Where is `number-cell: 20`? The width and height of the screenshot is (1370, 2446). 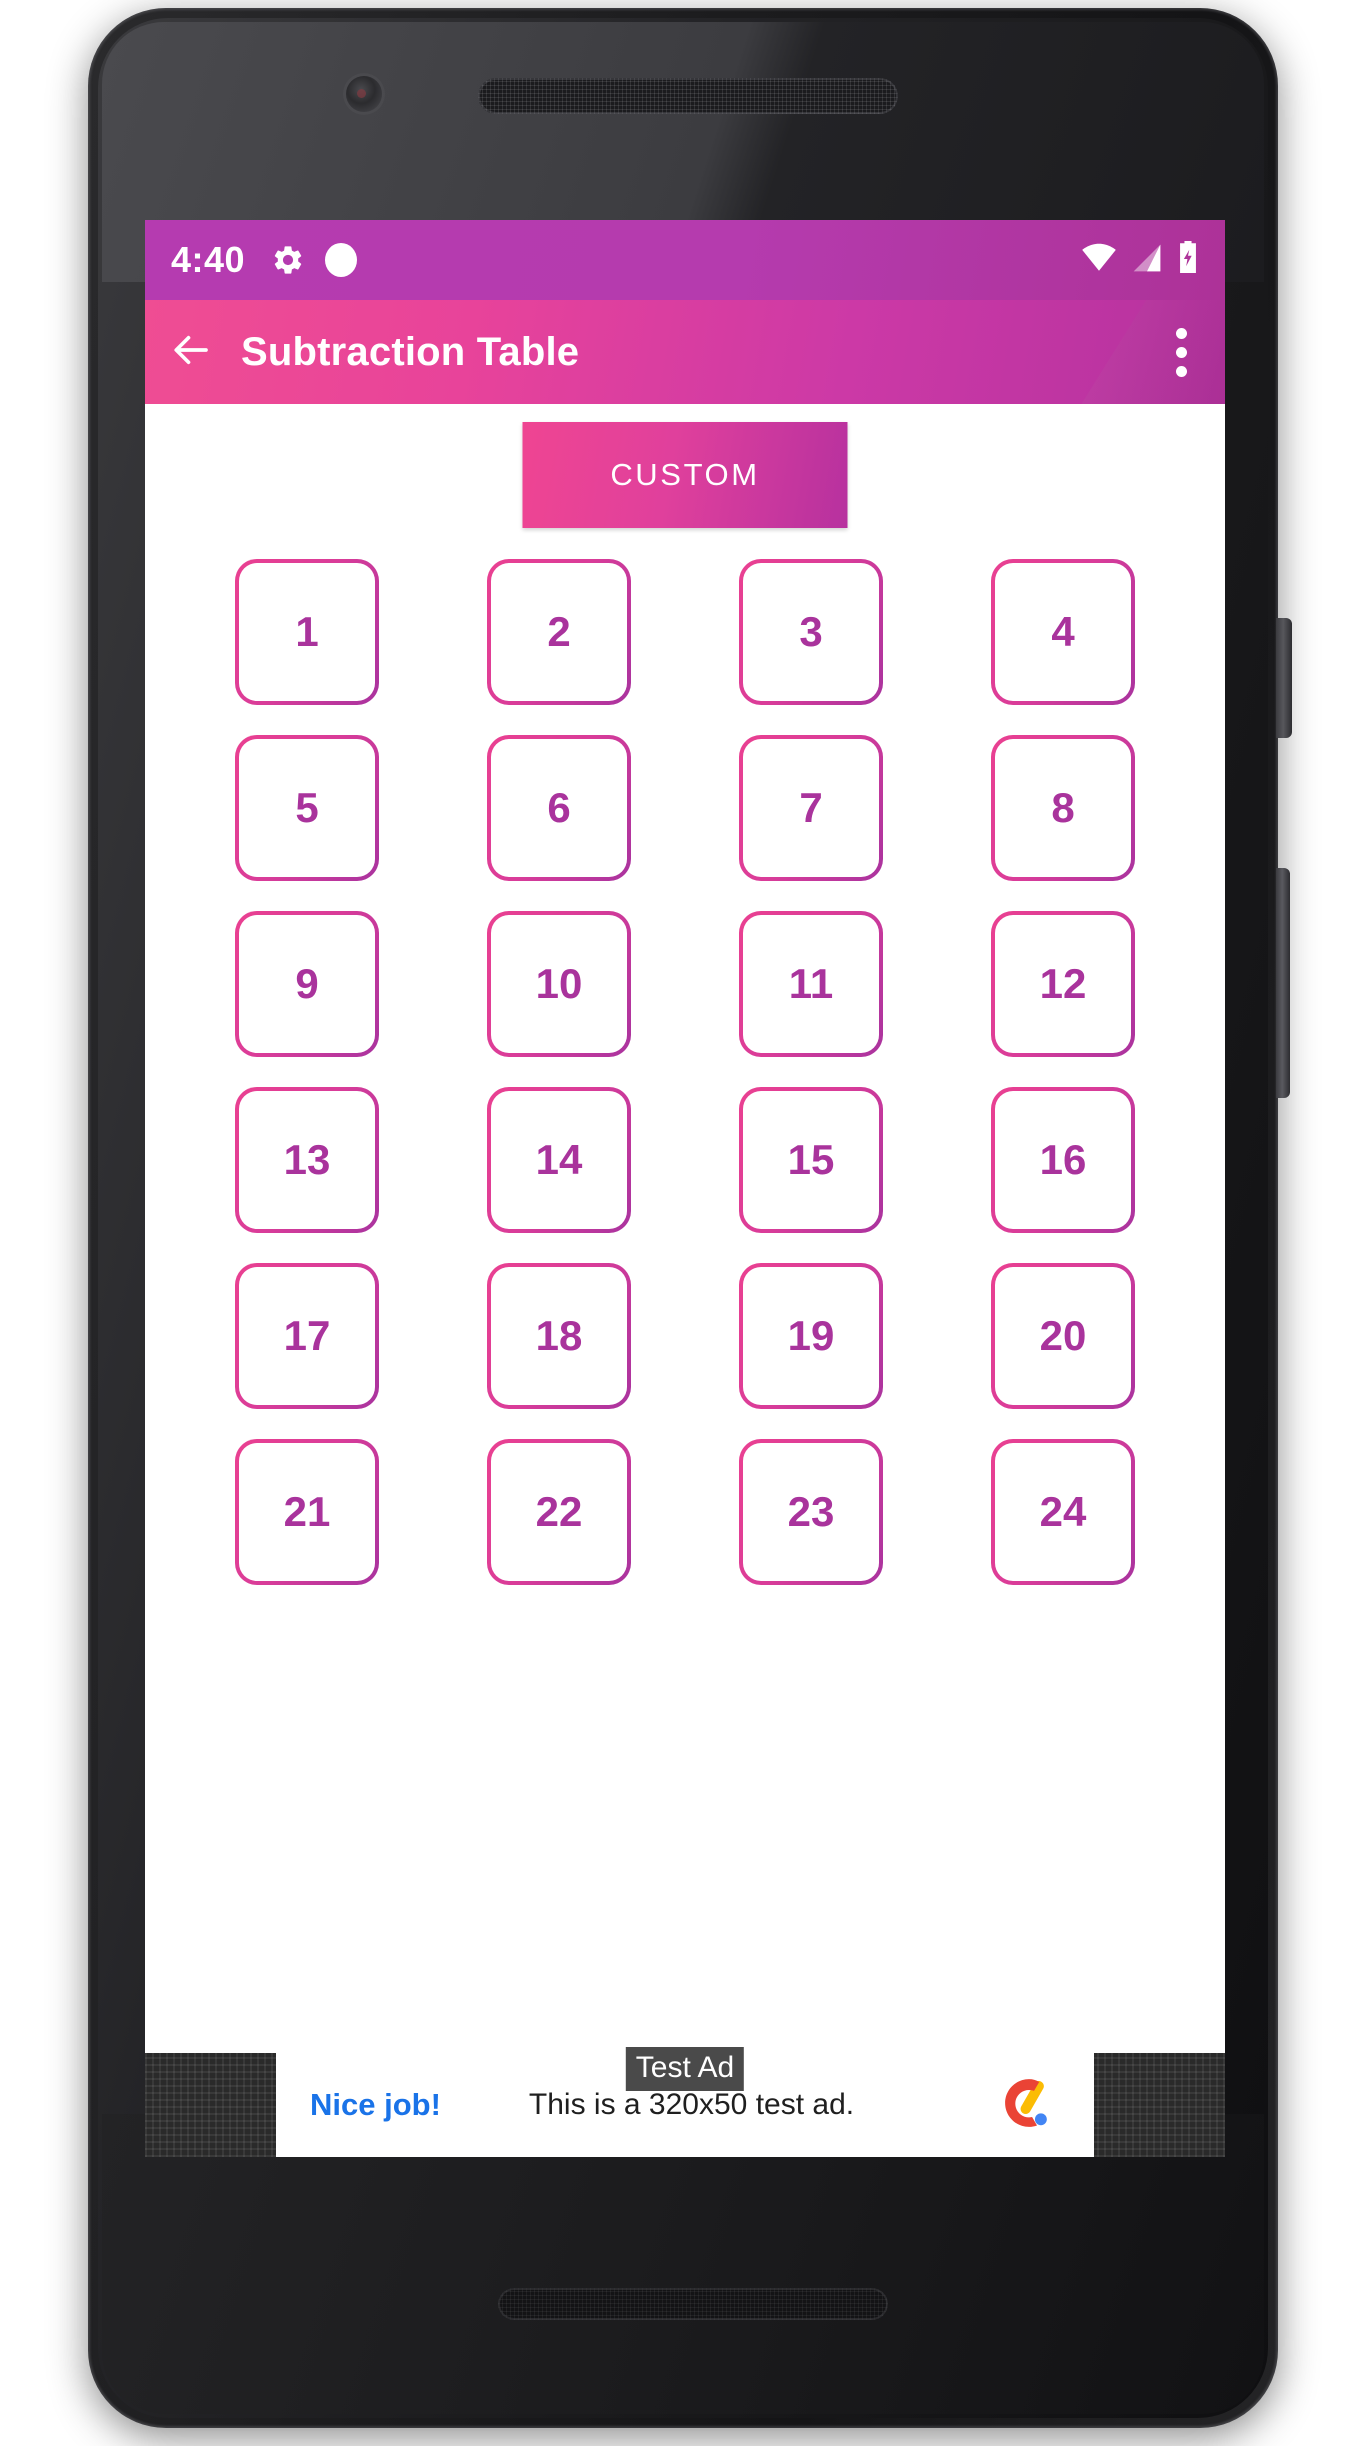 number-cell: 20 is located at coordinates (1063, 1336).